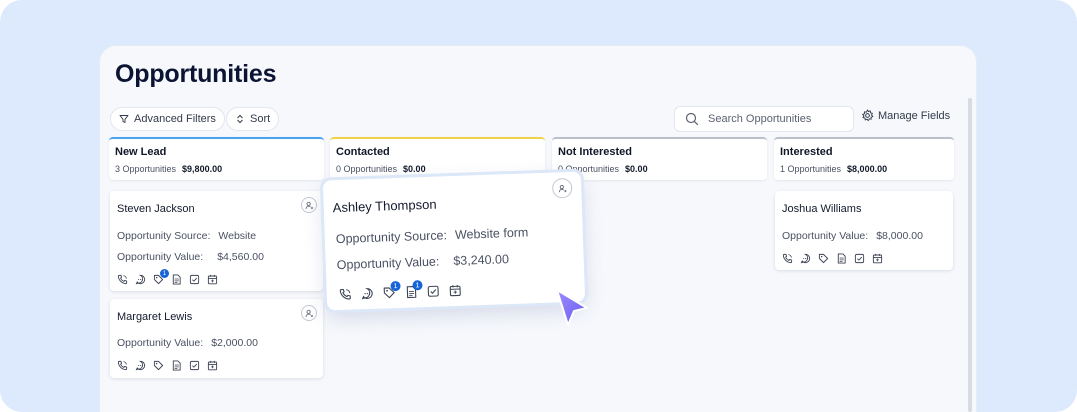 The width and height of the screenshot is (1077, 412). I want to click on opportunity-value-row: Opportunity Value: $4,560.00, so click(190, 257).